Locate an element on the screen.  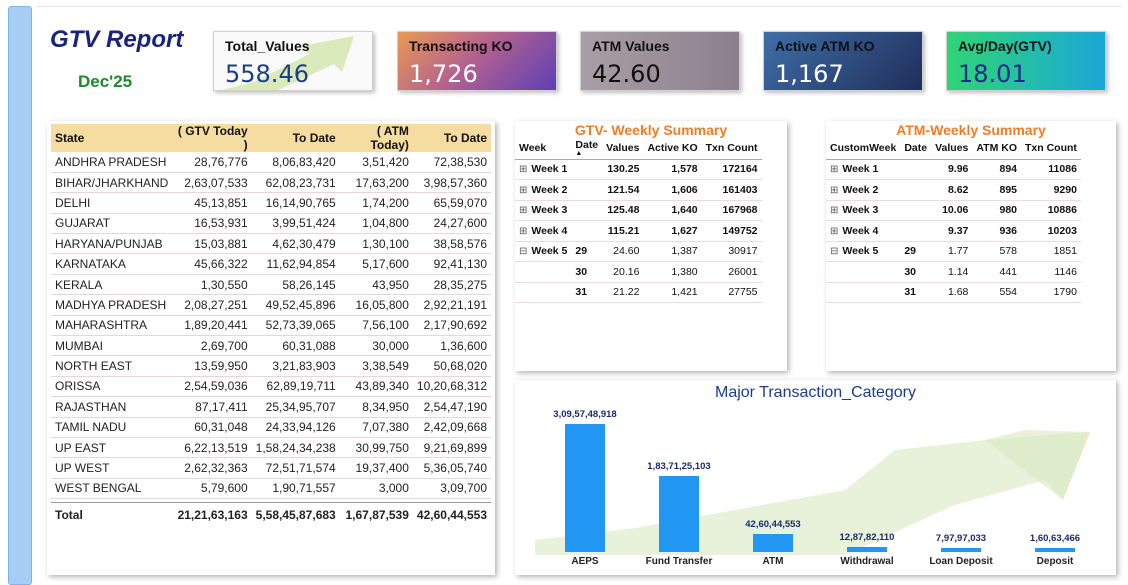
txn-cell: 1146 is located at coordinates (1051, 272).